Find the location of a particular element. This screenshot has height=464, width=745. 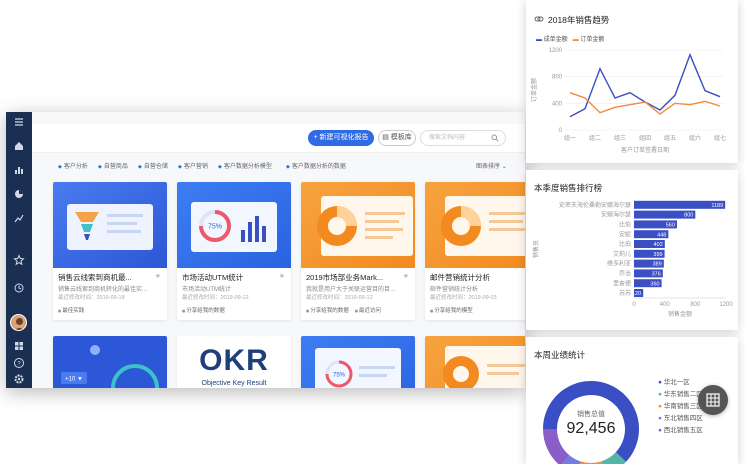

value-label: 560 is located at coordinates (670, 226).